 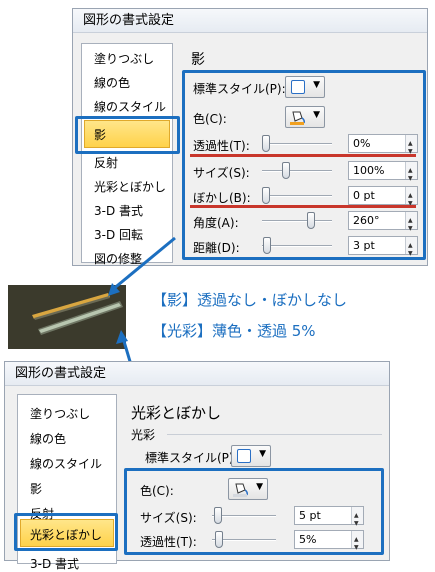 I want to click on glow-preset-label: 標準スタイル(P):, so click(x=191, y=458).